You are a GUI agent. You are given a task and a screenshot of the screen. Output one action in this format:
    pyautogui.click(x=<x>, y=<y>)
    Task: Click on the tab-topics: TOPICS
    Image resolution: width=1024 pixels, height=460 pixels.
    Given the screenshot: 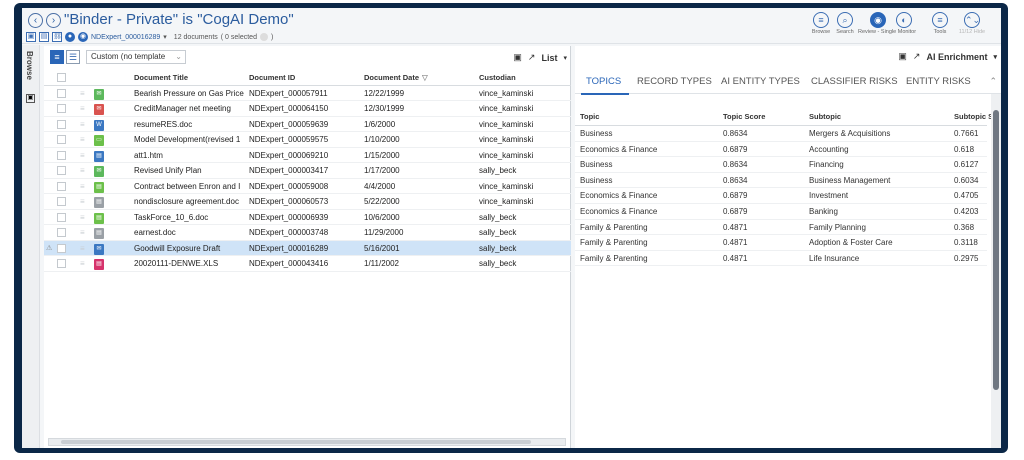 What is the action you would take?
    pyautogui.click(x=605, y=85)
    